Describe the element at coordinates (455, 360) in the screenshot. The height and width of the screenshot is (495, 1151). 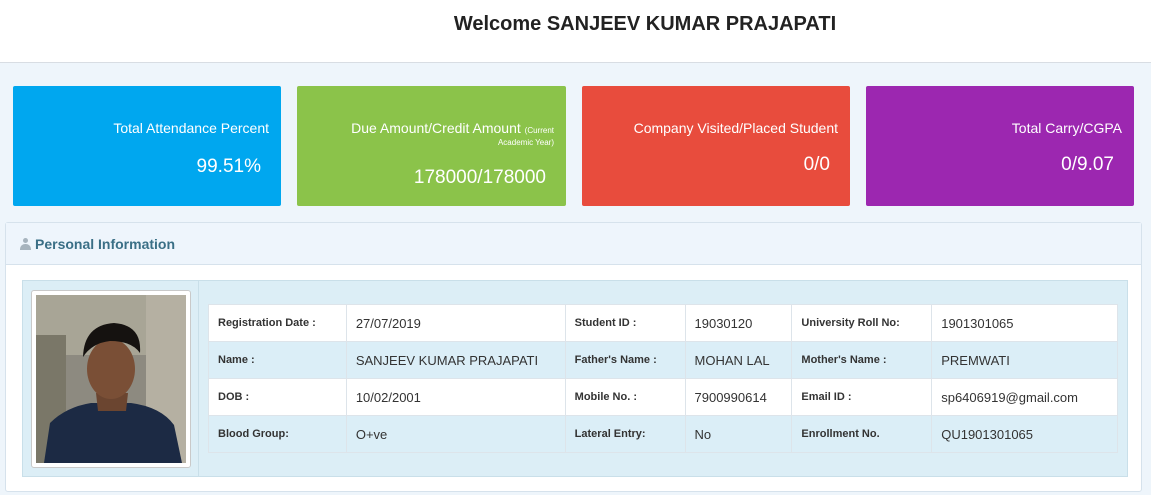
I see `name-value: SANJEEV KUMAR PRAJAPATI` at that location.